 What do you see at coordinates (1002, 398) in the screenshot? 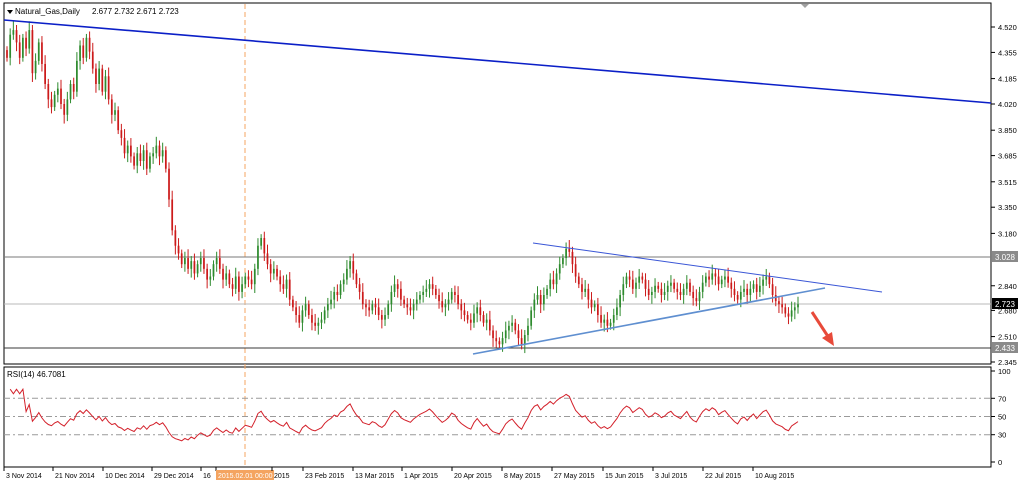
I see `rsi-tick-label: 70` at bounding box center [1002, 398].